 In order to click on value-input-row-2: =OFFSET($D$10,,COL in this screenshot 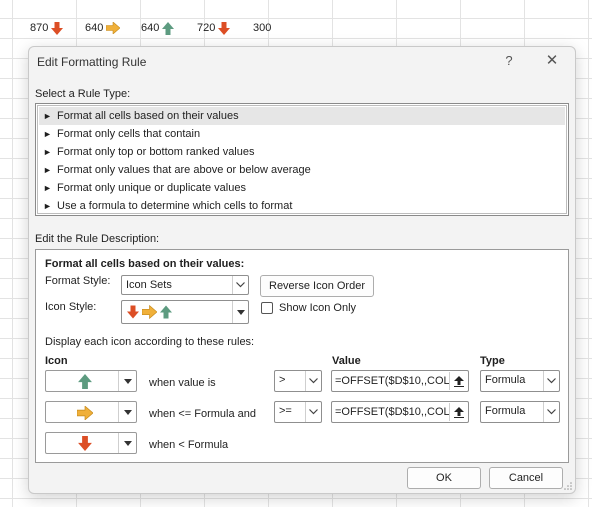, I will do `click(400, 412)`.